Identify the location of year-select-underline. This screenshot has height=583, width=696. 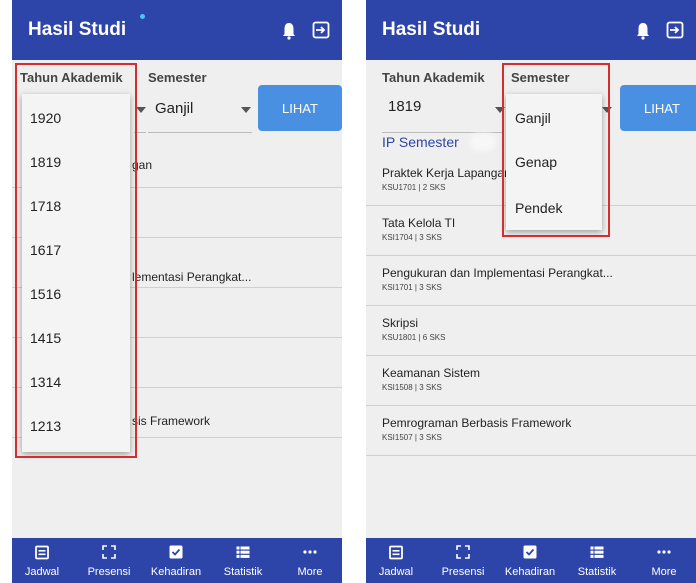
(140, 132).